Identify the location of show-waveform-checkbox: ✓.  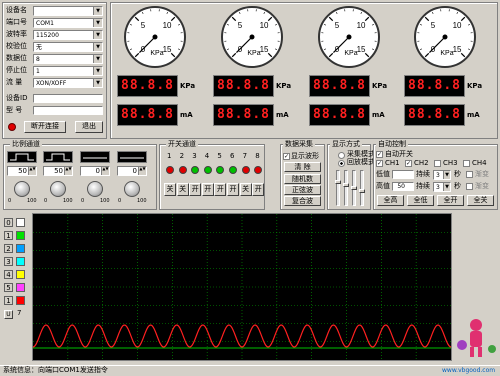
(286, 156).